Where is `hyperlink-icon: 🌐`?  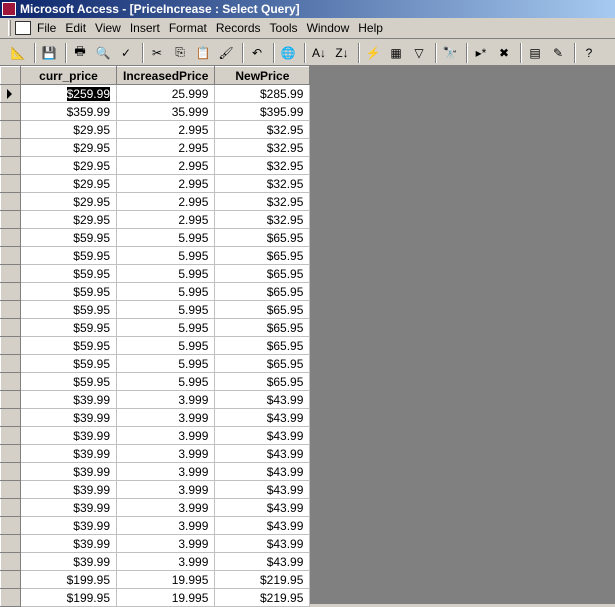 hyperlink-icon: 🌐 is located at coordinates (288, 53).